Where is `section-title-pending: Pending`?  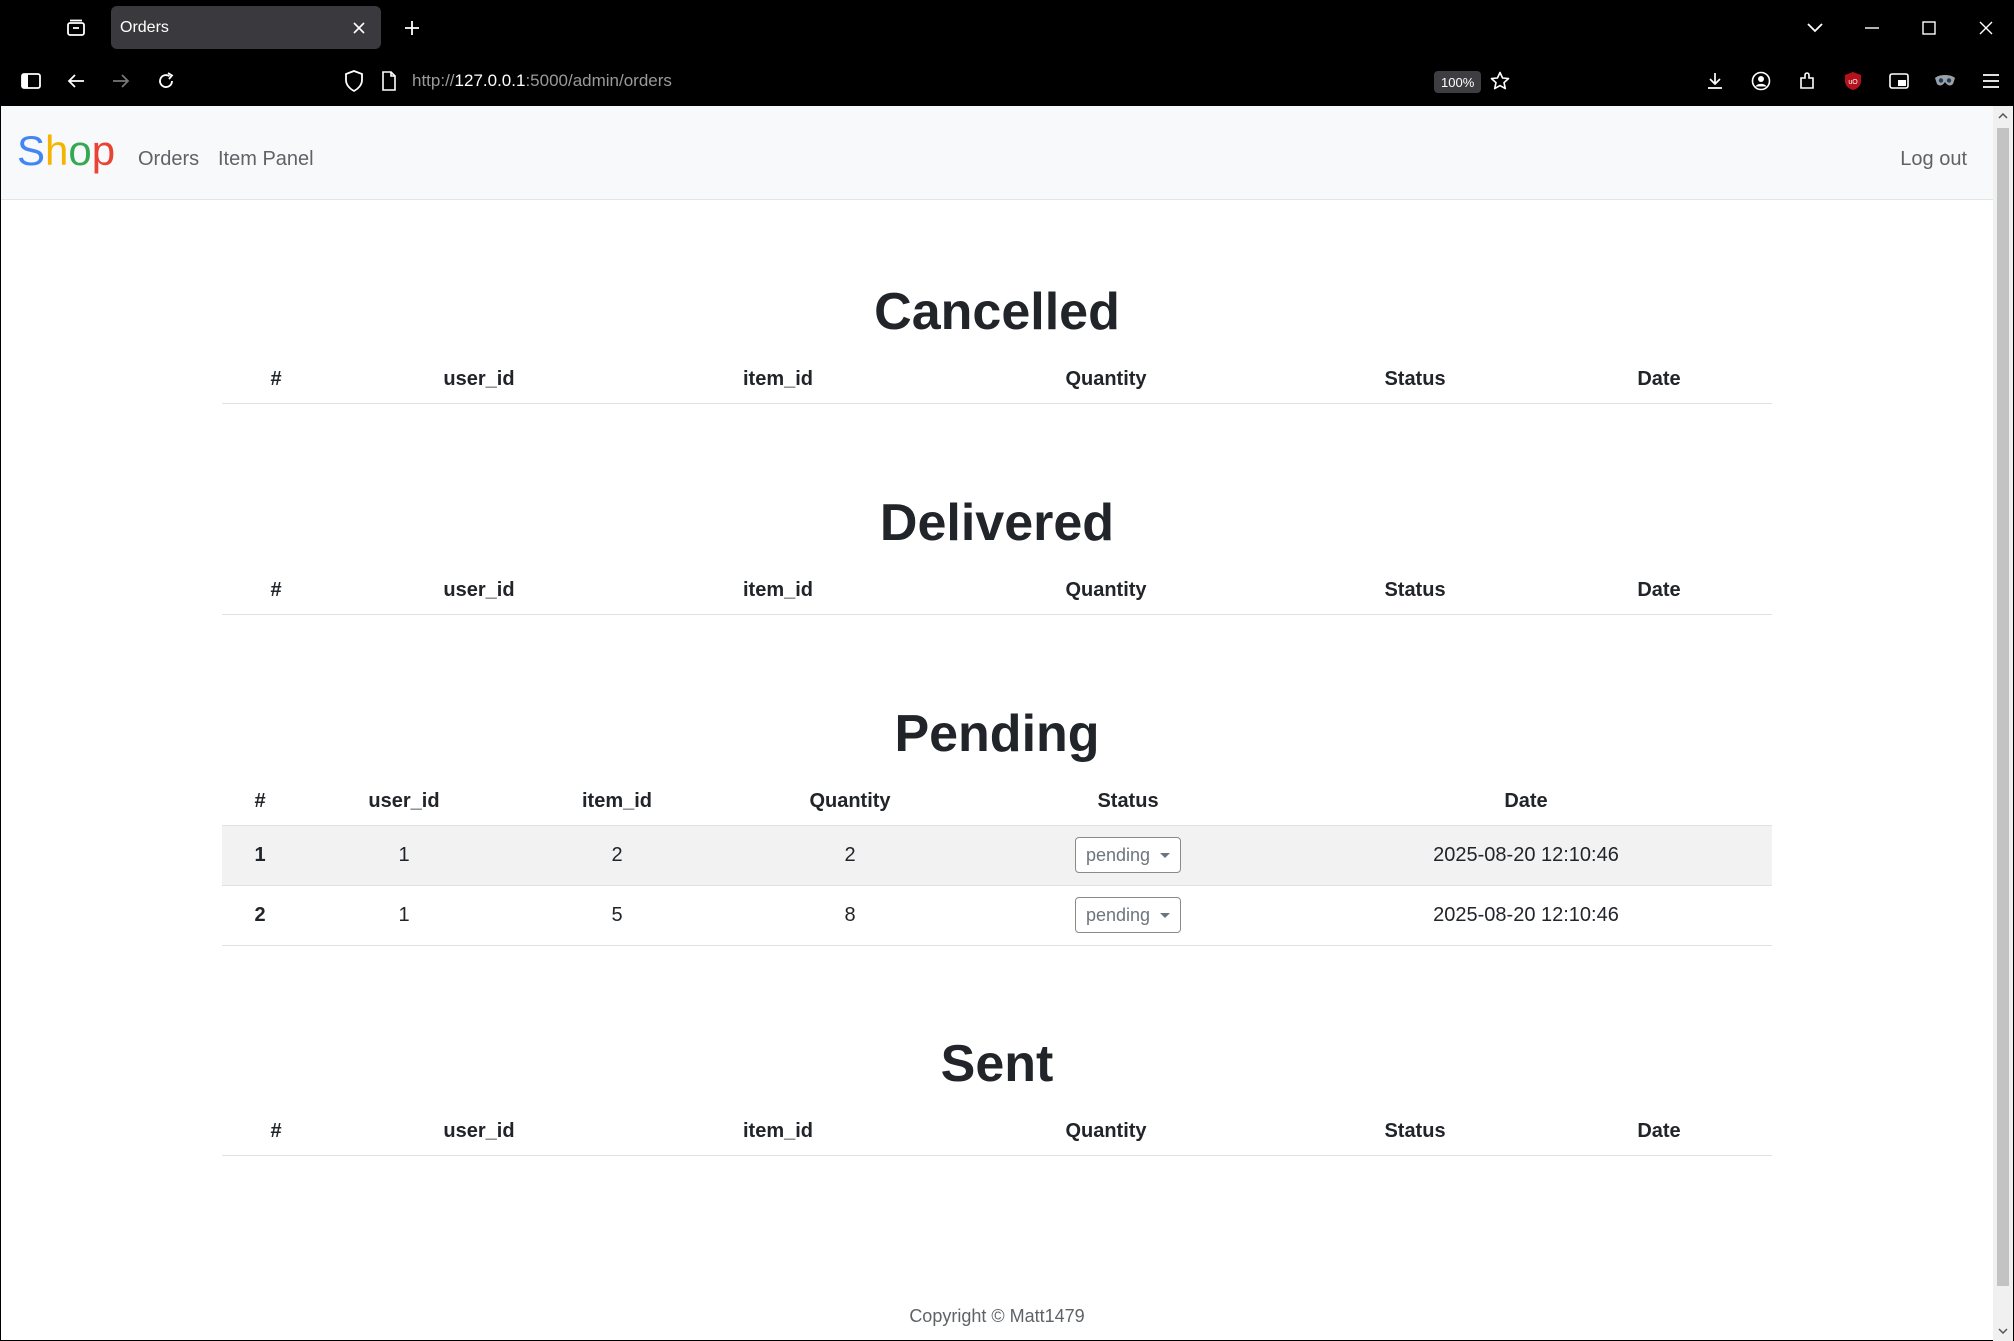
section-title-pending: Pending is located at coordinates (997, 734).